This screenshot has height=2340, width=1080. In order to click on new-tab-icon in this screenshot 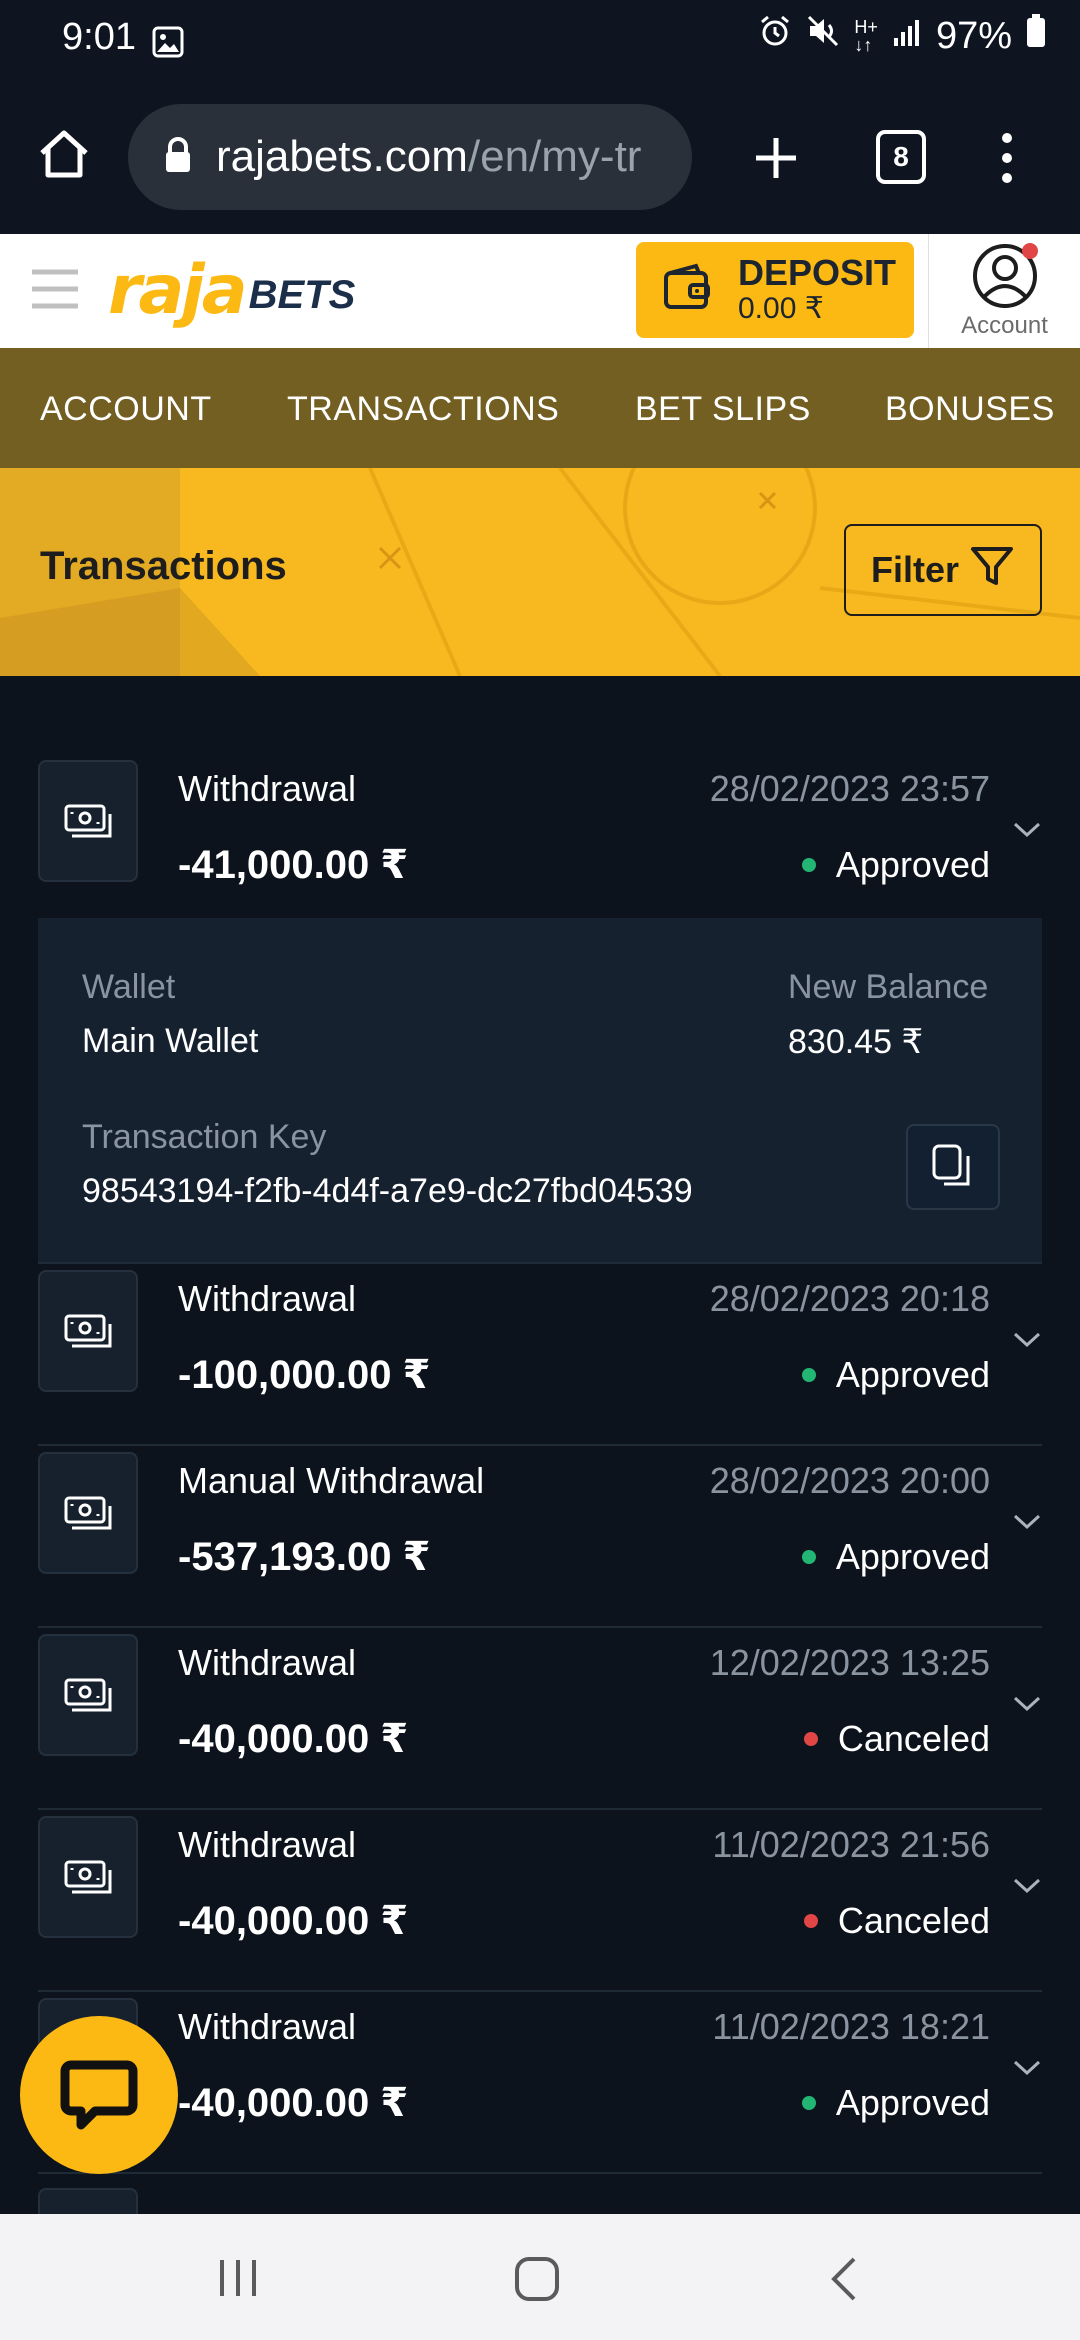, I will do `click(776, 160)`.